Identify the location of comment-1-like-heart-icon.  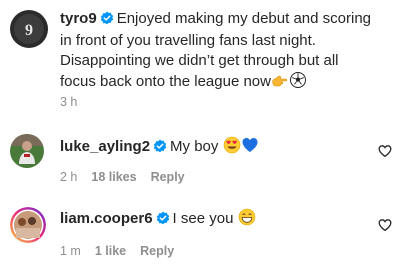
(385, 151).